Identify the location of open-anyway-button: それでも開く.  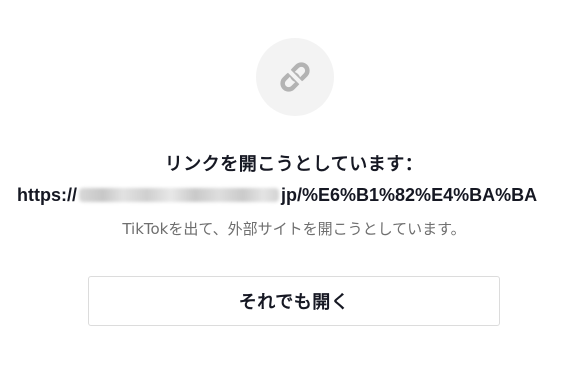
(294, 301).